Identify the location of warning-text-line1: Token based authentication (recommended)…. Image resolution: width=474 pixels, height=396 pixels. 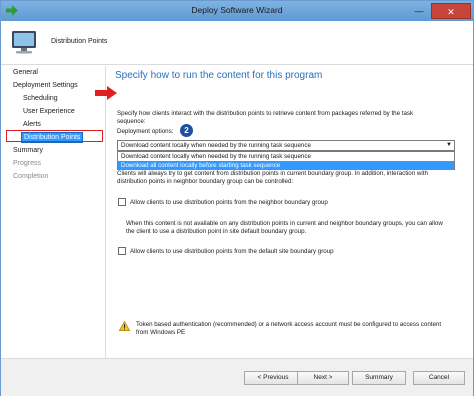
(289, 324).